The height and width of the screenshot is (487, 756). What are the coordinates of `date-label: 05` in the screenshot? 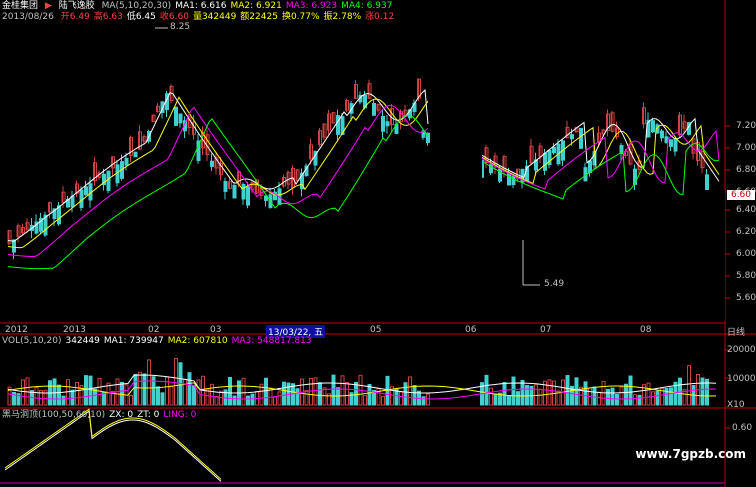 It's located at (376, 330).